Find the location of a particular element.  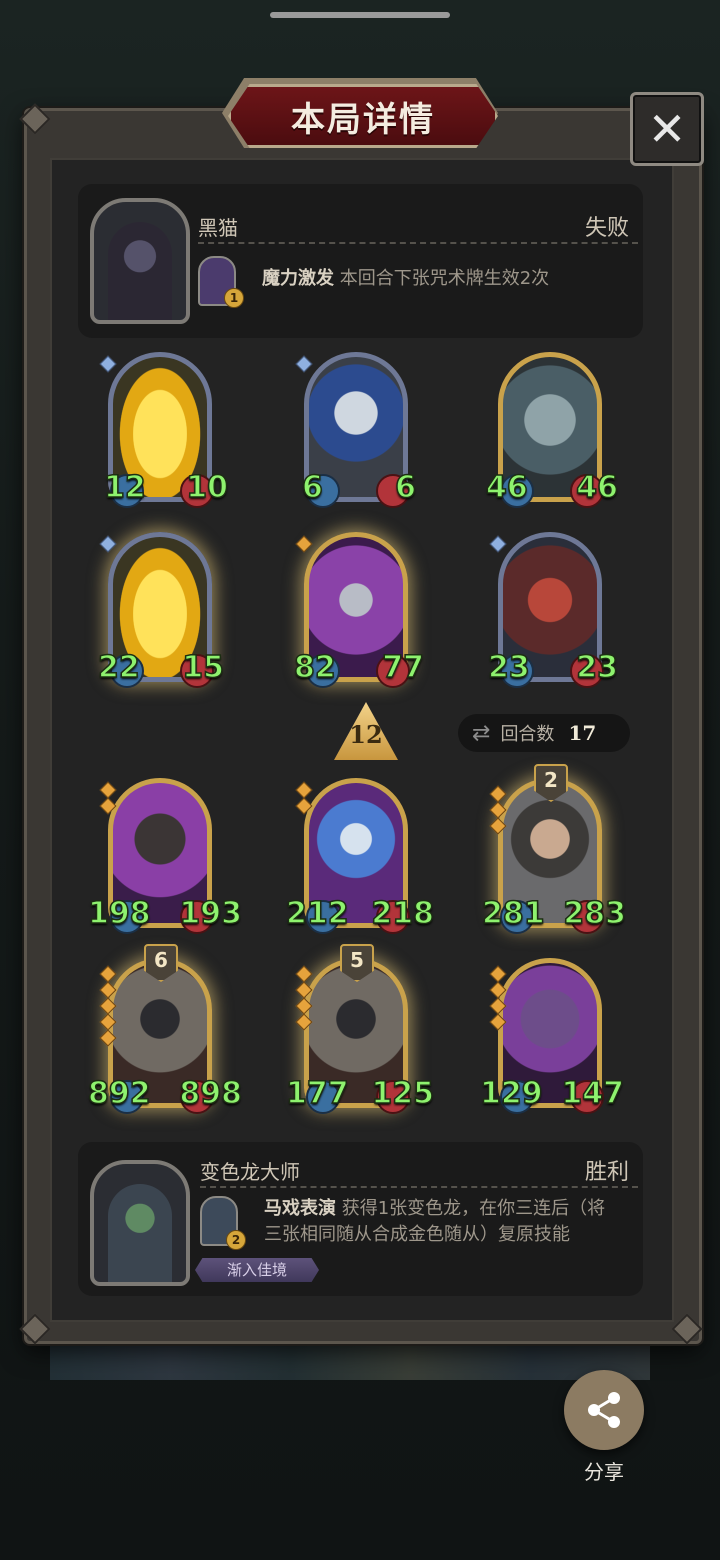

minion-card: 6 892 898 is located at coordinates (165, 1029).